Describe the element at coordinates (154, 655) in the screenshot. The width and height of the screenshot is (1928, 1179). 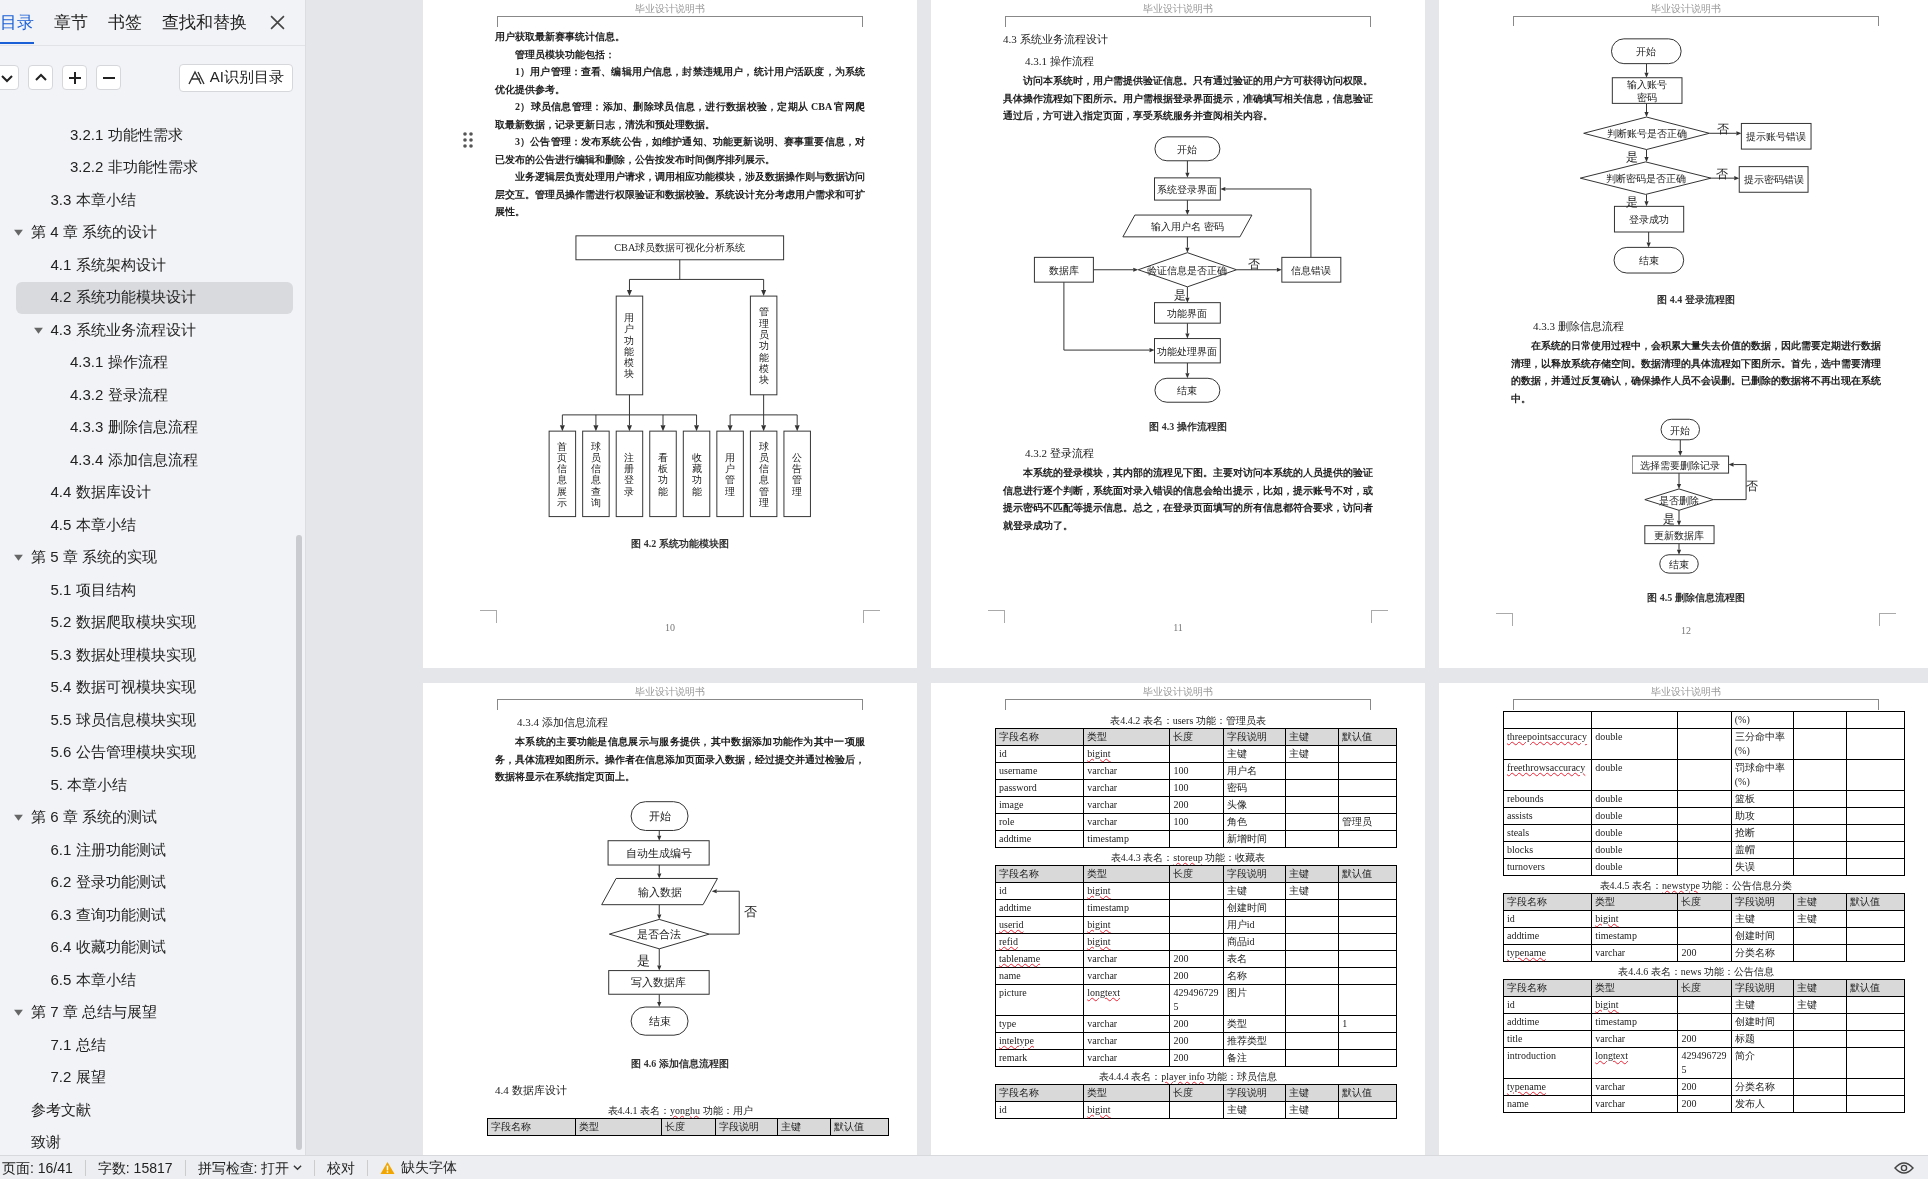
I see `outline-item: 5.3 数据处理模块实现` at that location.